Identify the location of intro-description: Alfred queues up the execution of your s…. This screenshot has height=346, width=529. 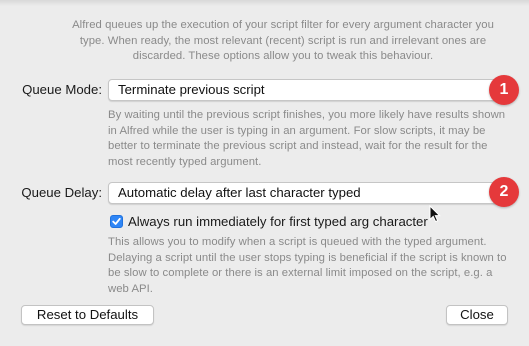
(283, 40).